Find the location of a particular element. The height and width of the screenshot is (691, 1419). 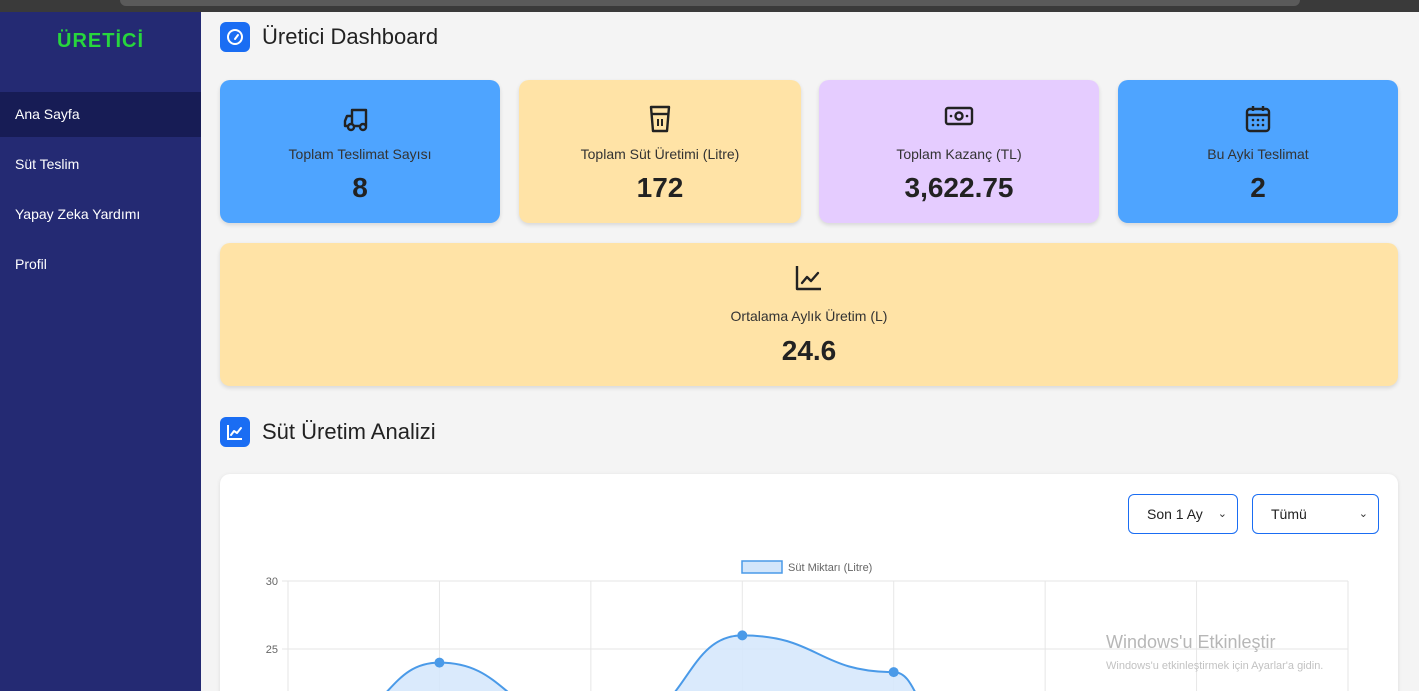

stat-card-milk-production: Toplam Süt Üretimi (Litre) 172 is located at coordinates (660, 151).